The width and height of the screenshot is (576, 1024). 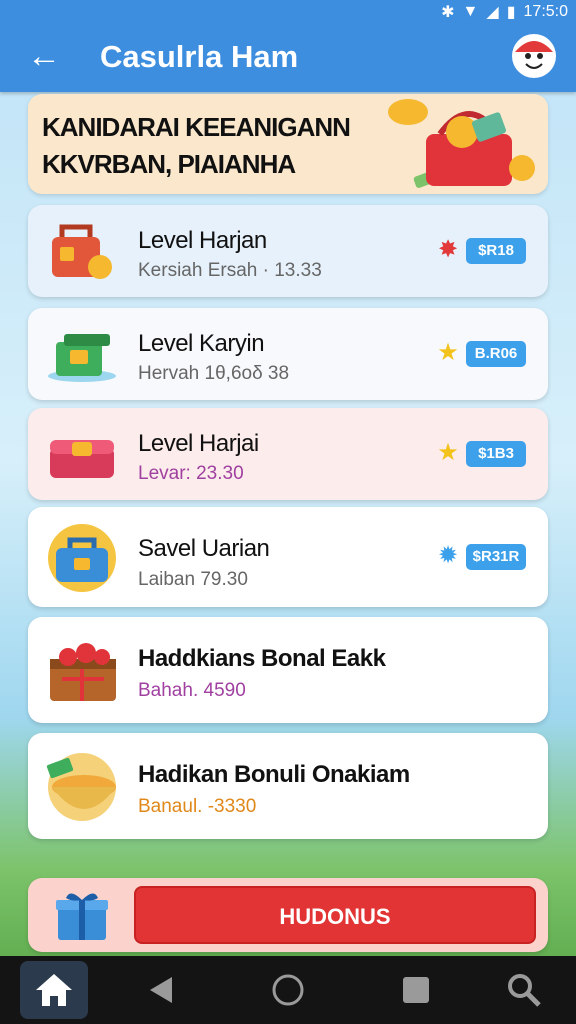 What do you see at coordinates (82, 558) in the screenshot?
I see `coin-case-icon` at bounding box center [82, 558].